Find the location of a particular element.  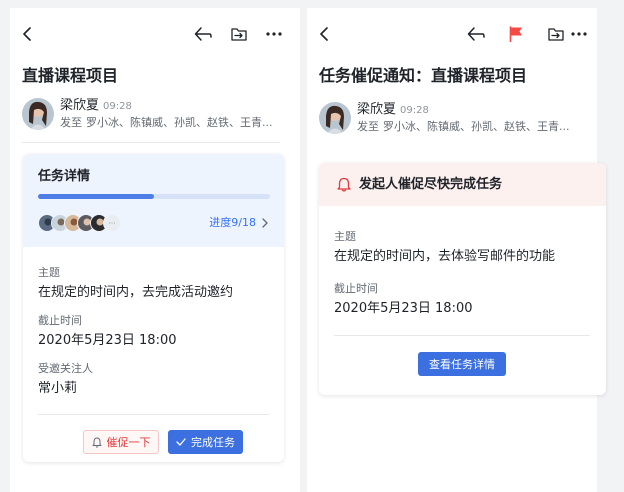

view-task-details-button: 查看任务详情 is located at coordinates (462, 364).